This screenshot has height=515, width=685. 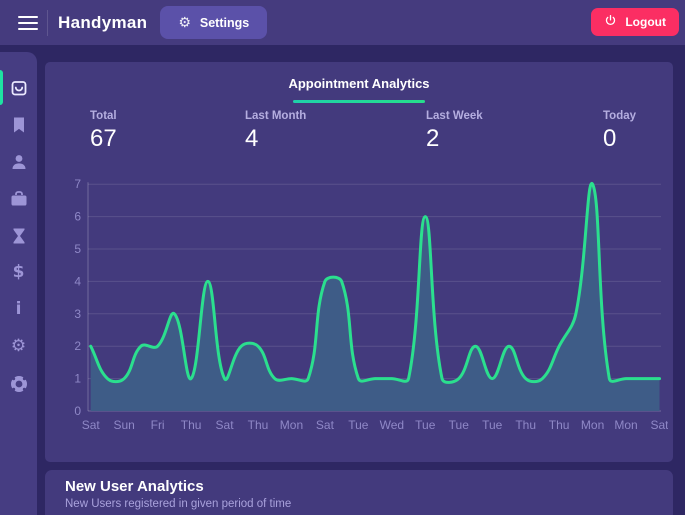 What do you see at coordinates (610, 22) in the screenshot?
I see `power-icon` at bounding box center [610, 22].